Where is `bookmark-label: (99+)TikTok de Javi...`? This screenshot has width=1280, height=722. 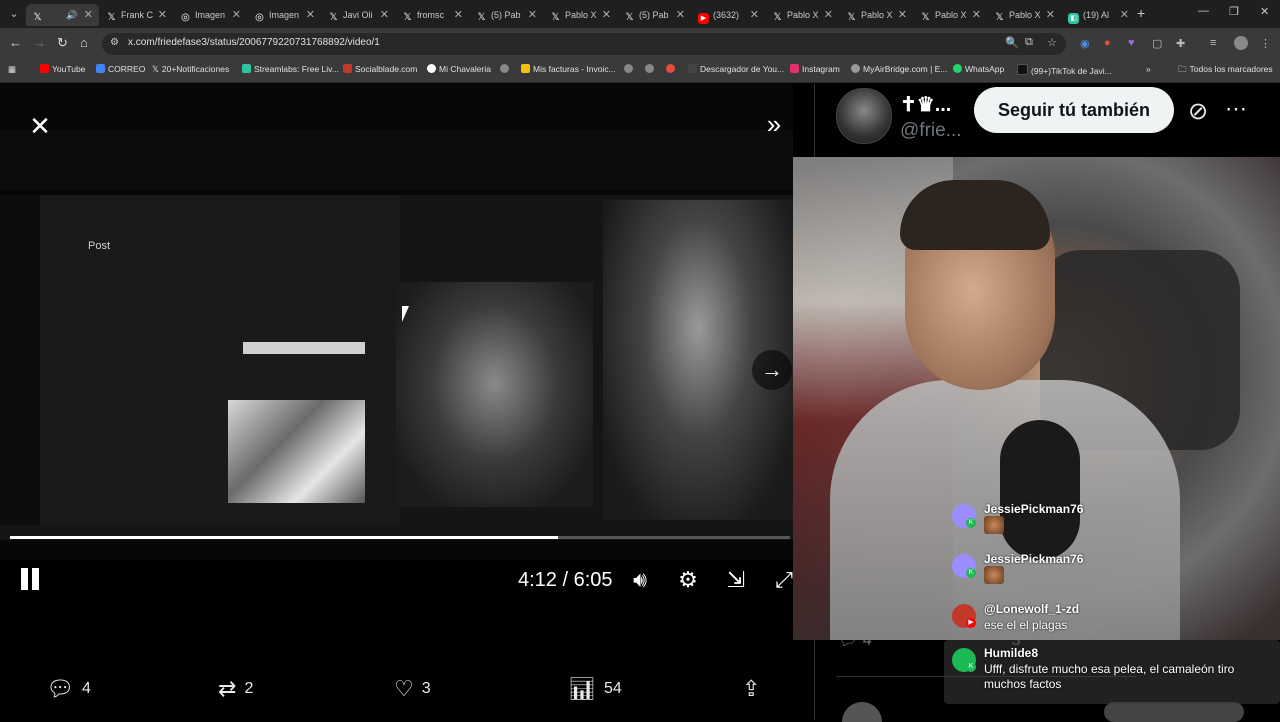 bookmark-label: (99+)TikTok de Javi... is located at coordinates (1071, 71).